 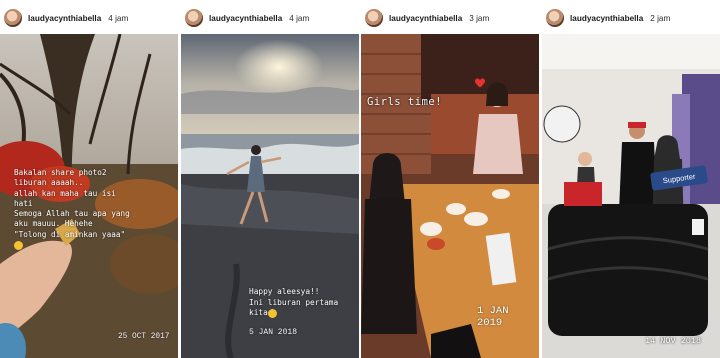 I want to click on story-header: laudyacynthiabella 2 jam, so click(x=631, y=18).